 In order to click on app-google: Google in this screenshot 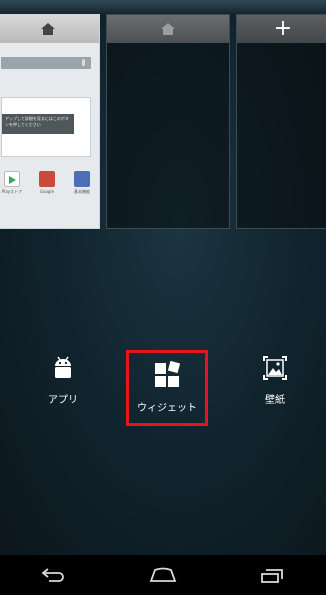, I will do `click(47, 183)`.